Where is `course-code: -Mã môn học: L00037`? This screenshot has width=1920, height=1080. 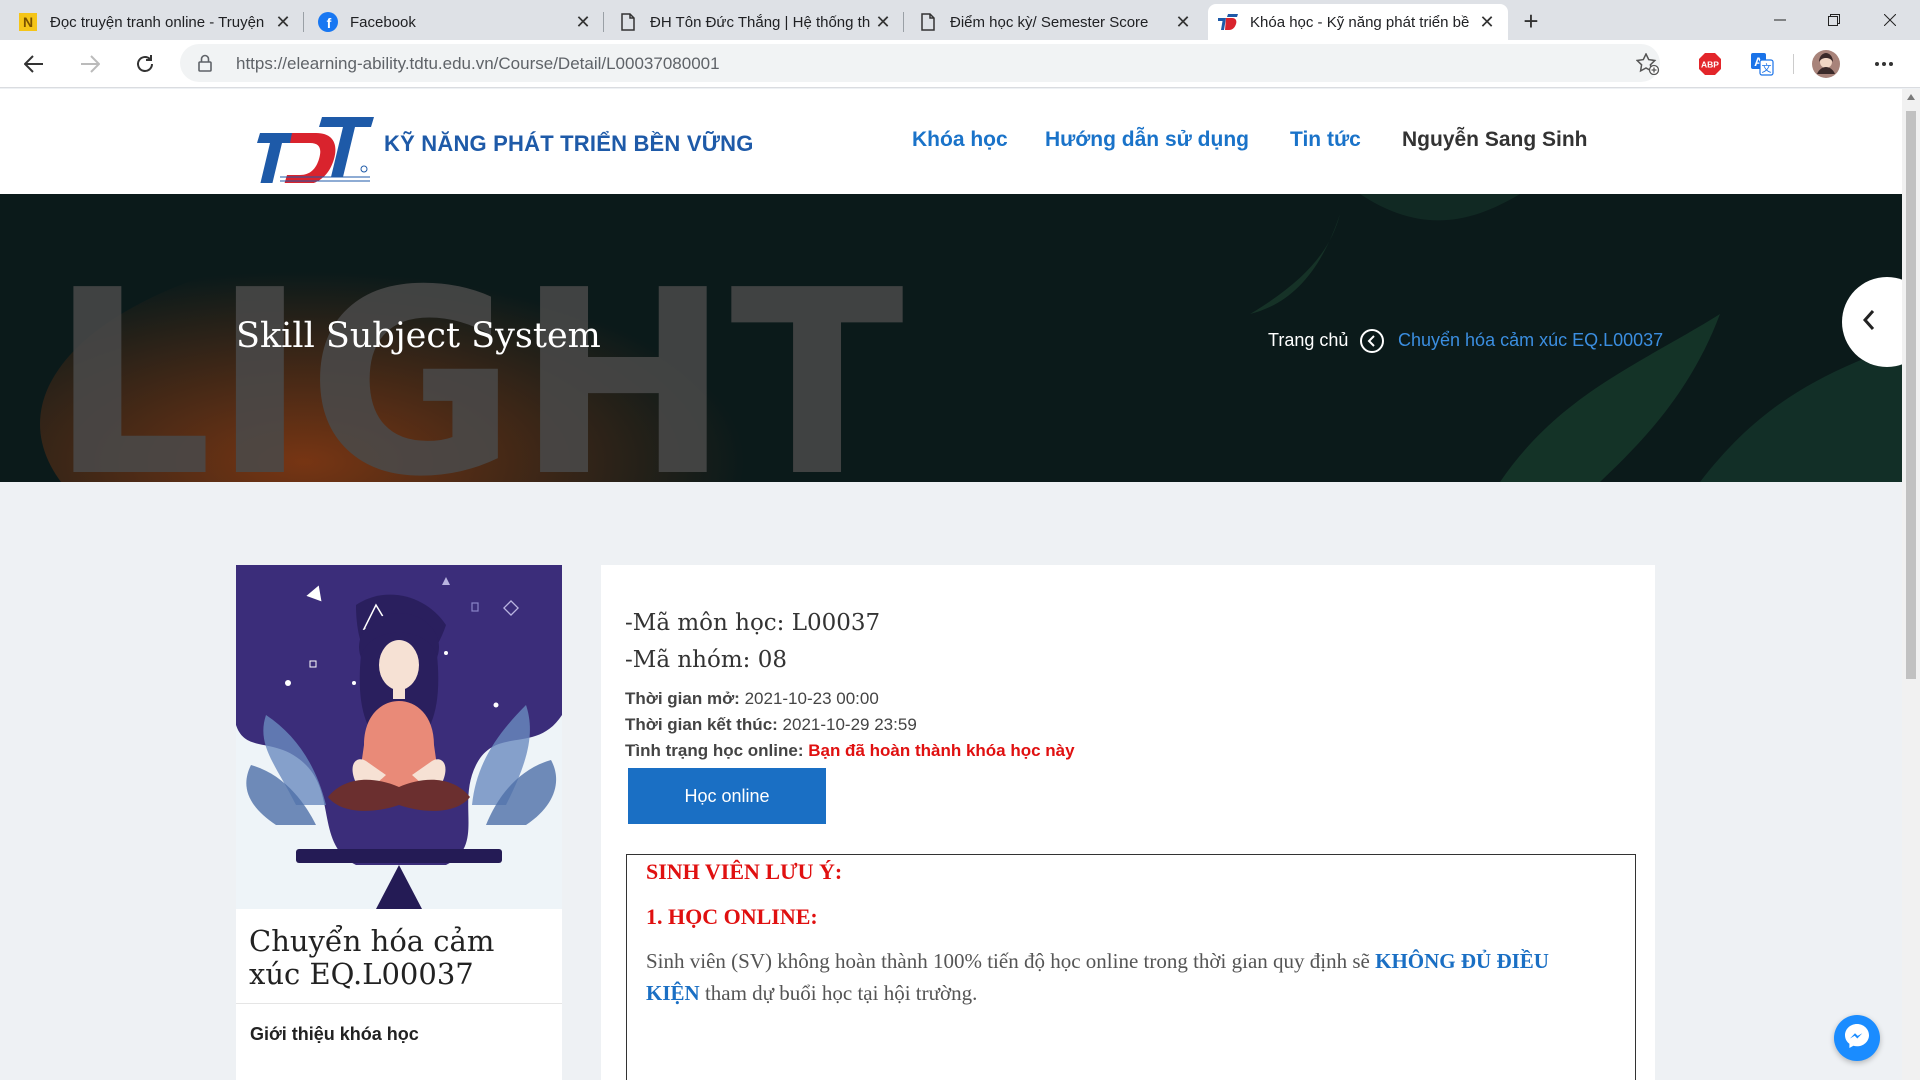
course-code: -Mã môn học: L00037 is located at coordinates (753, 623).